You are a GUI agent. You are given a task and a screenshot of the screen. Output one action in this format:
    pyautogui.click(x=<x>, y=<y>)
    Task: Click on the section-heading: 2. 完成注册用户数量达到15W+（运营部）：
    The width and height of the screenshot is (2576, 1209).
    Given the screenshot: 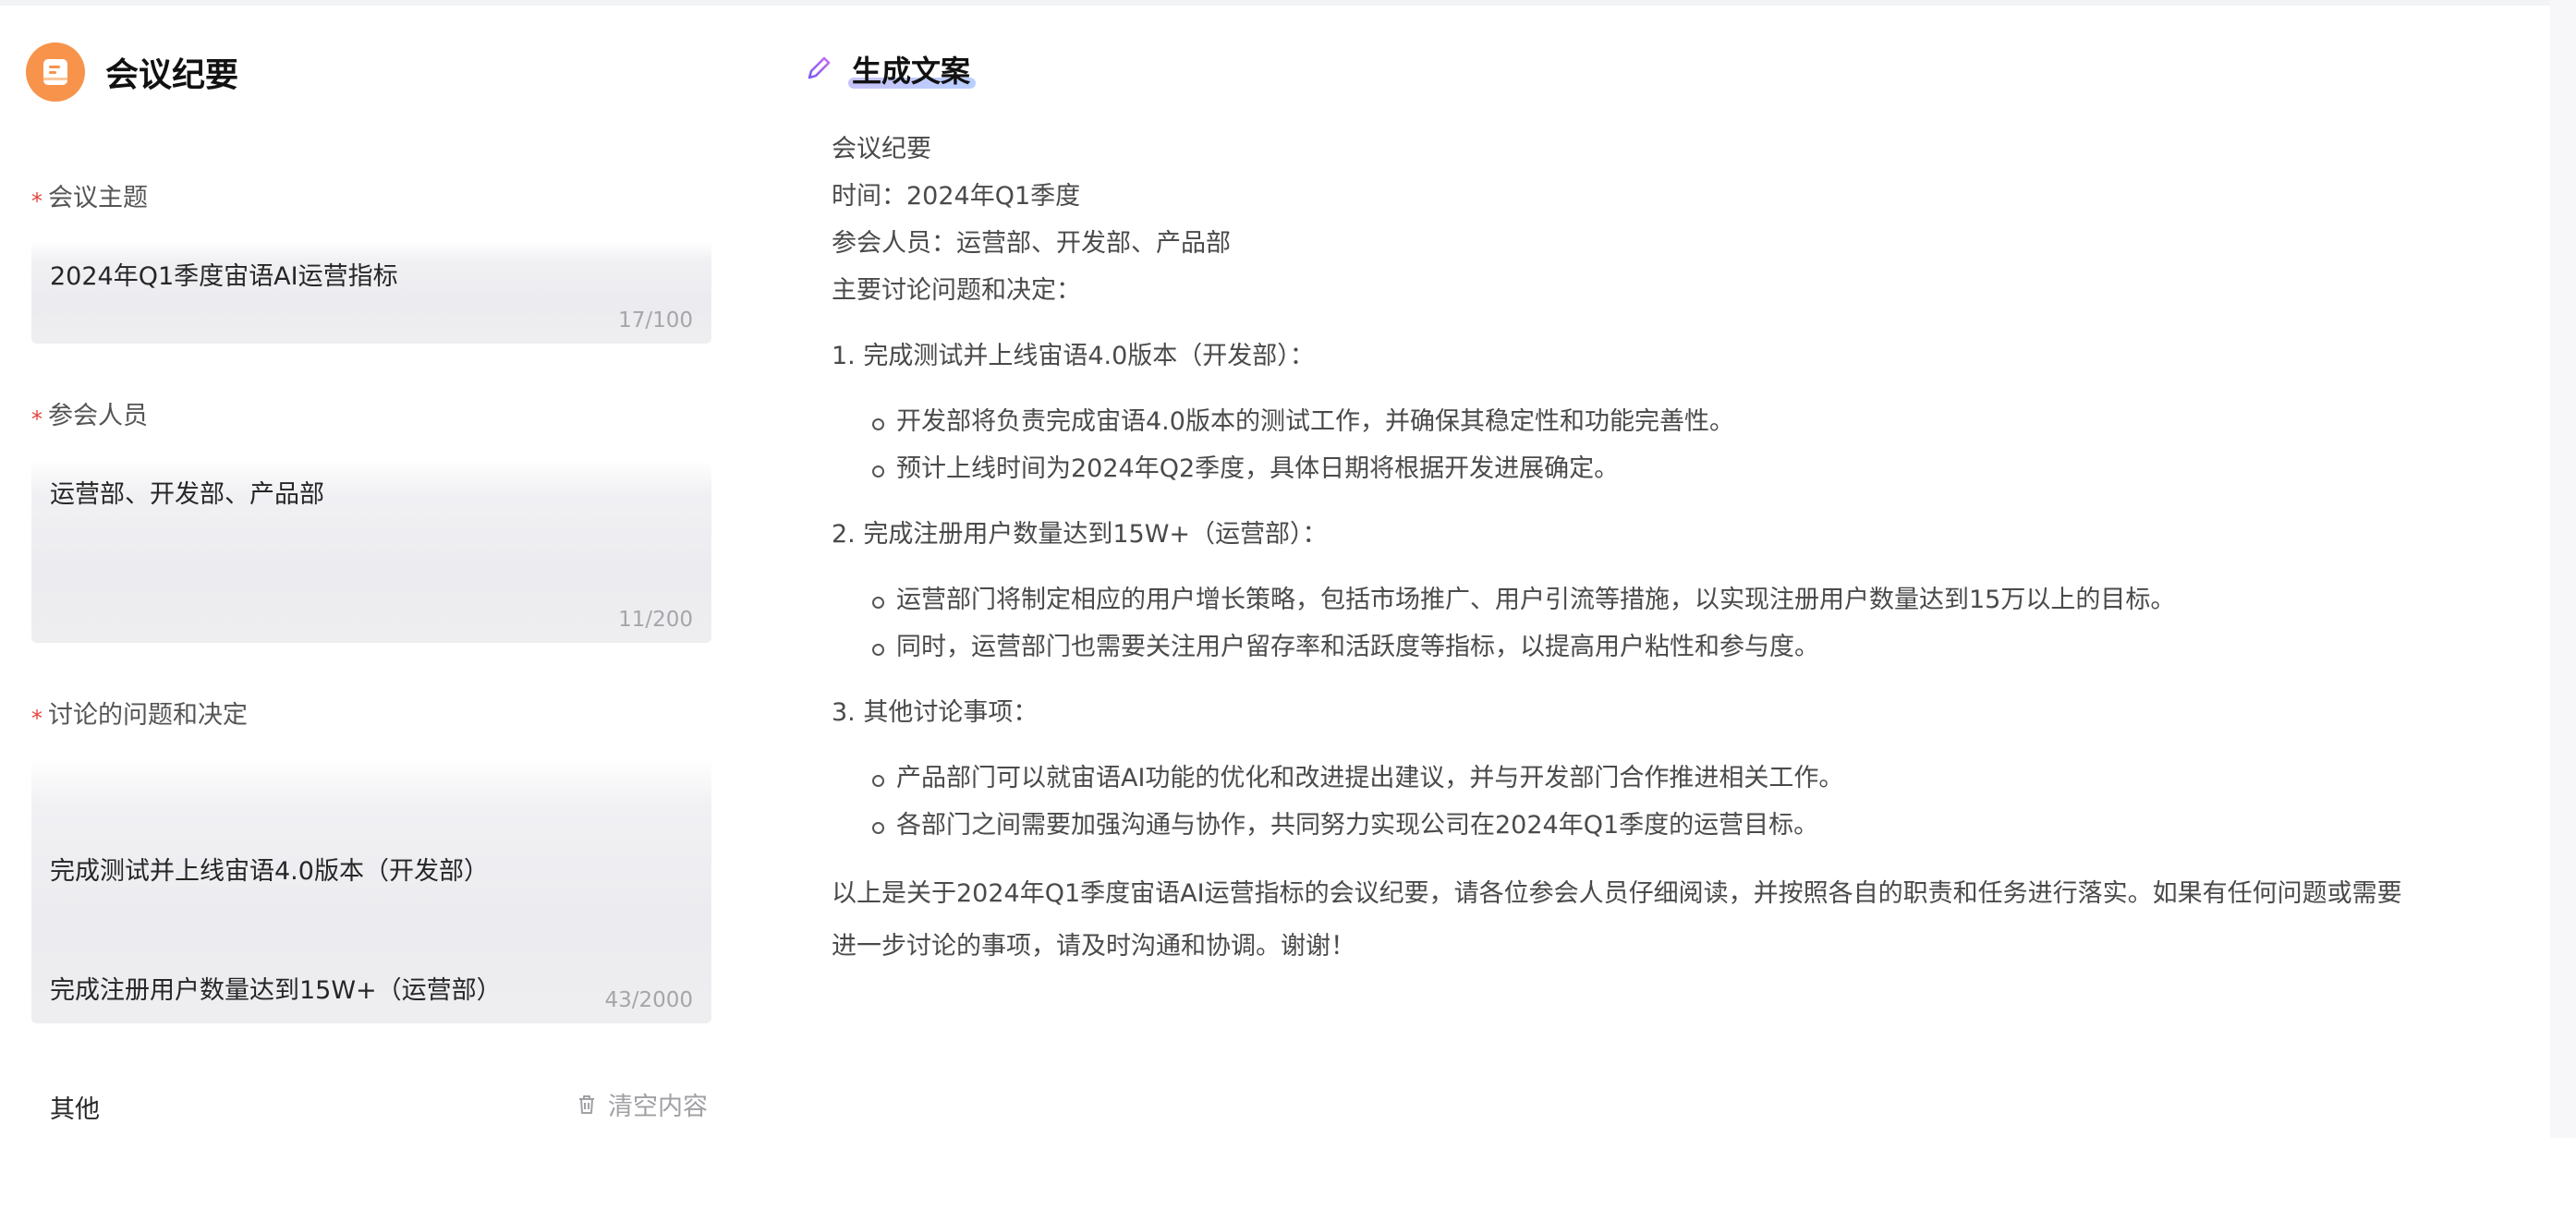 What is the action you would take?
    pyautogui.click(x=1080, y=534)
    